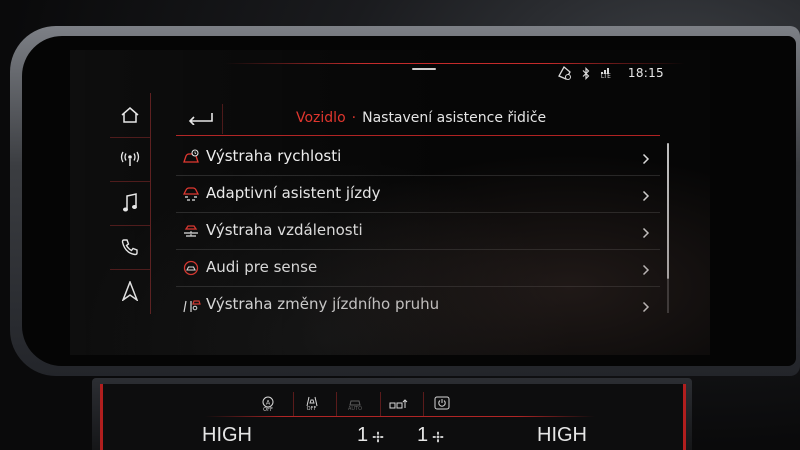  I want to click on list-item-distance-warning: Výstraha vzdálenosti, so click(418, 231).